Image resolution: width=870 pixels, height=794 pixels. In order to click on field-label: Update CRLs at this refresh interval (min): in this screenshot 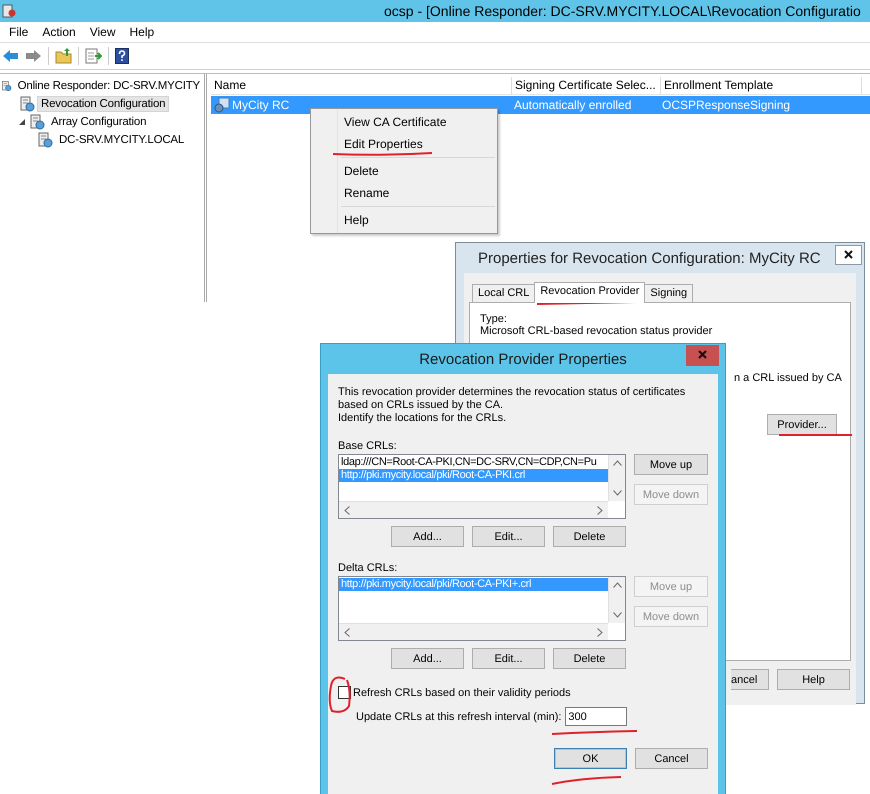, I will do `click(459, 716)`.